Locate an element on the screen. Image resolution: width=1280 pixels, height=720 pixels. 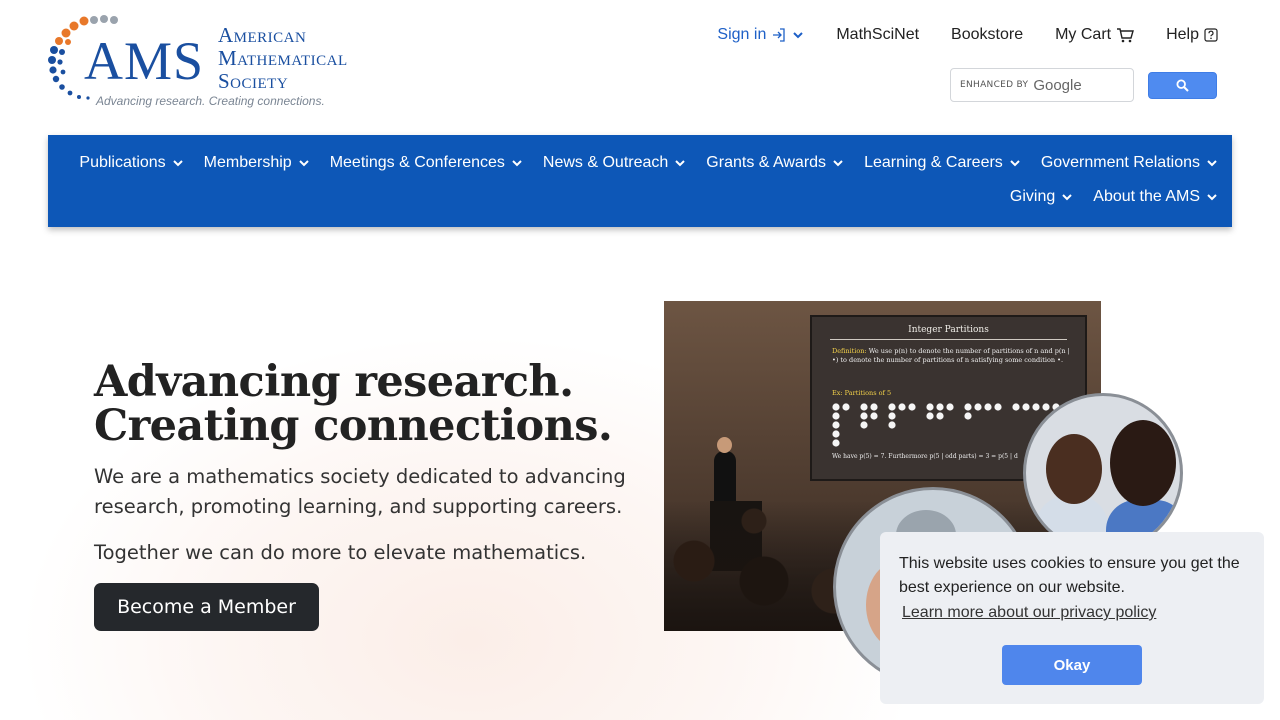
nav-about: About the AMS is located at coordinates (1155, 197).